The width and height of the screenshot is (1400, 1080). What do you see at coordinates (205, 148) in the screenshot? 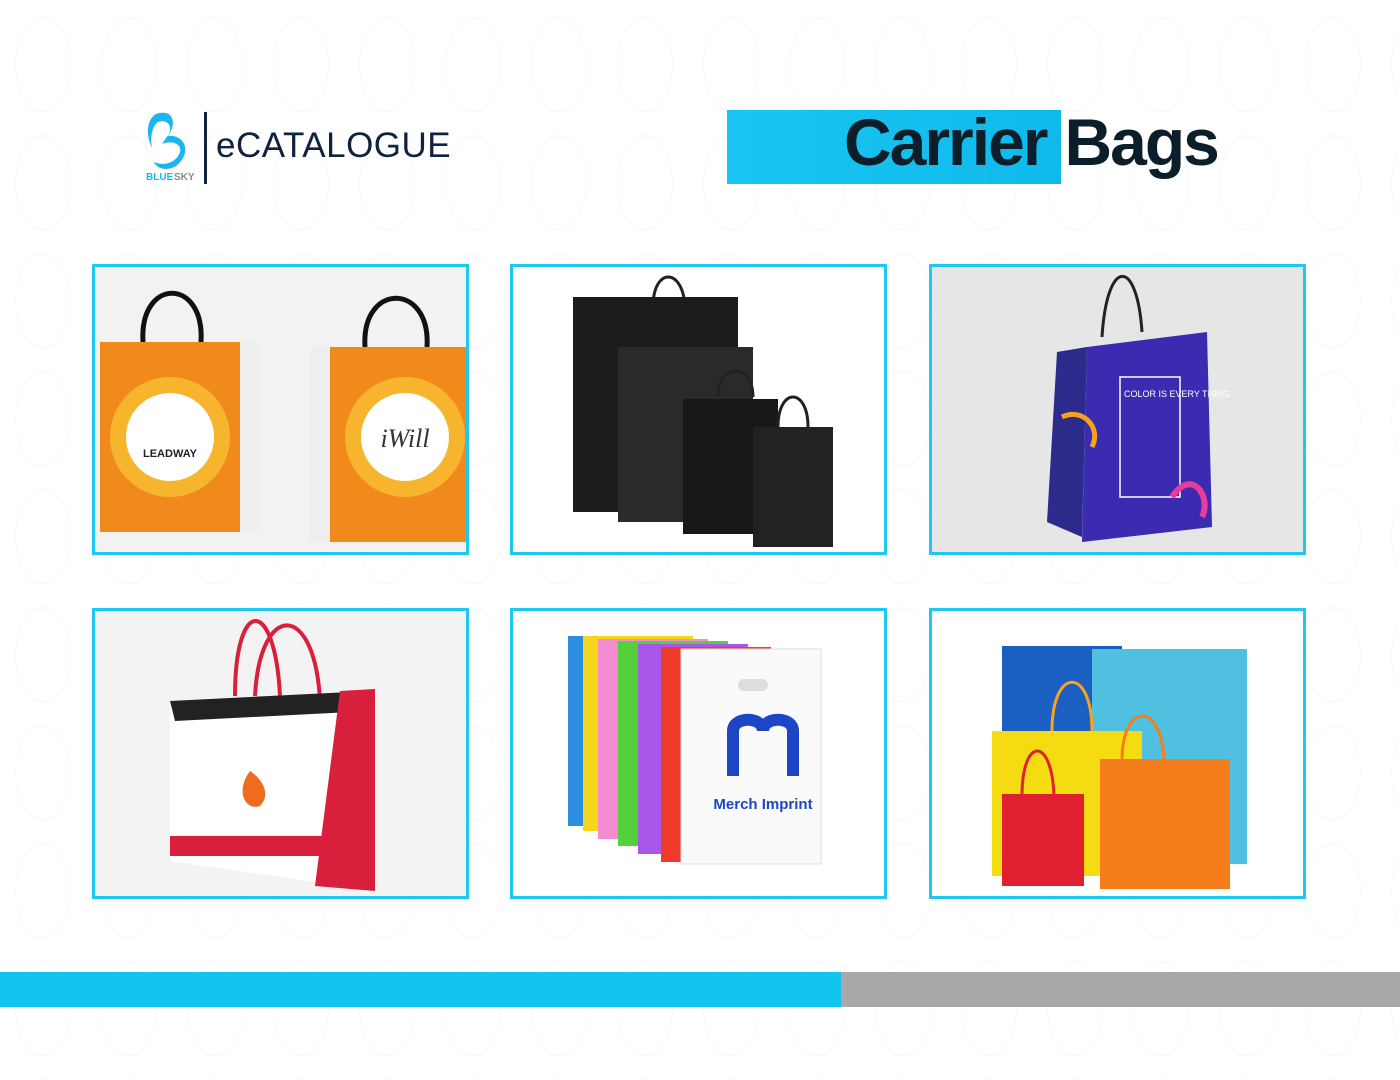
I see `header-divider` at bounding box center [205, 148].